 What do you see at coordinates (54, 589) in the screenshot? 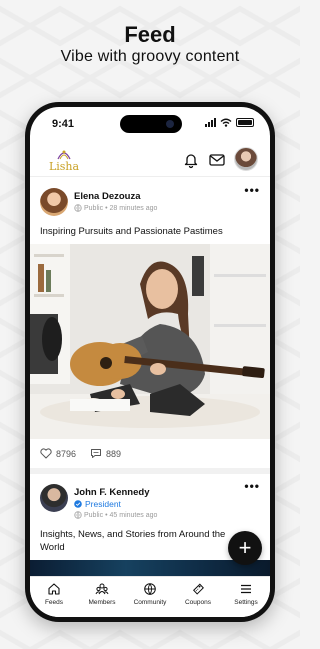
I see `home-icon` at bounding box center [54, 589].